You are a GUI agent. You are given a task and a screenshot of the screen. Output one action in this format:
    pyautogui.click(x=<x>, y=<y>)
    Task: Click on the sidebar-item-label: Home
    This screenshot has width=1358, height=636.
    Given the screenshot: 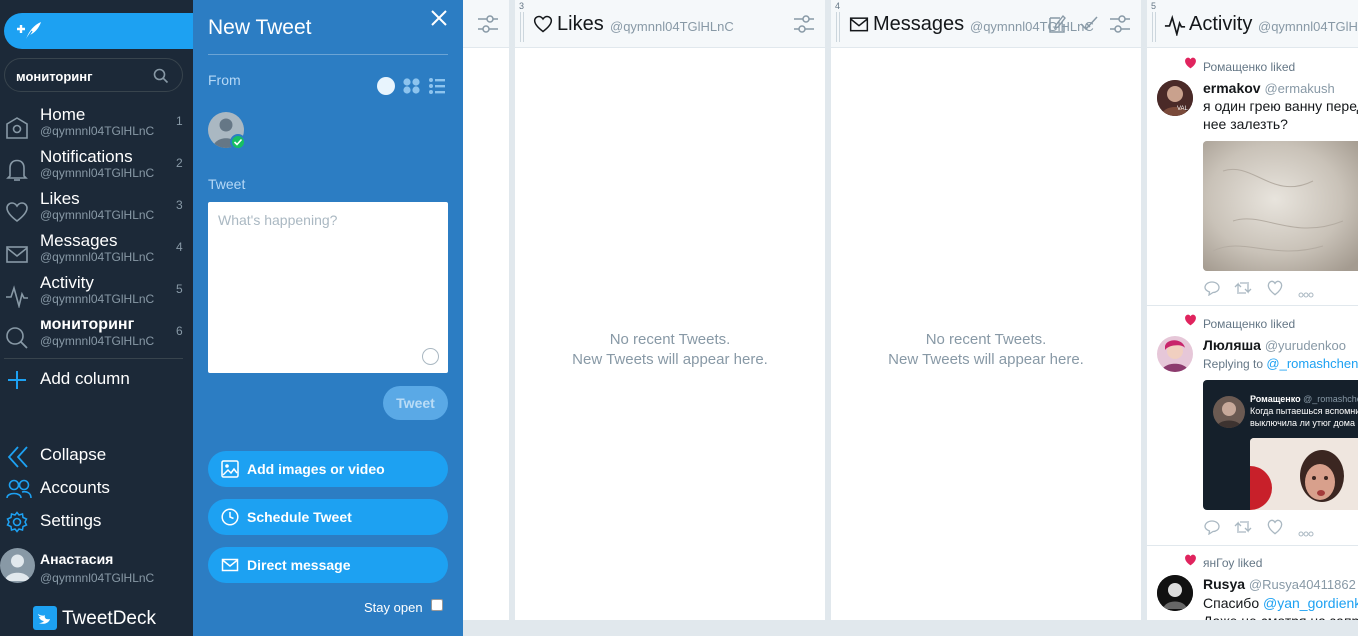 What is the action you would take?
    pyautogui.click(x=63, y=114)
    